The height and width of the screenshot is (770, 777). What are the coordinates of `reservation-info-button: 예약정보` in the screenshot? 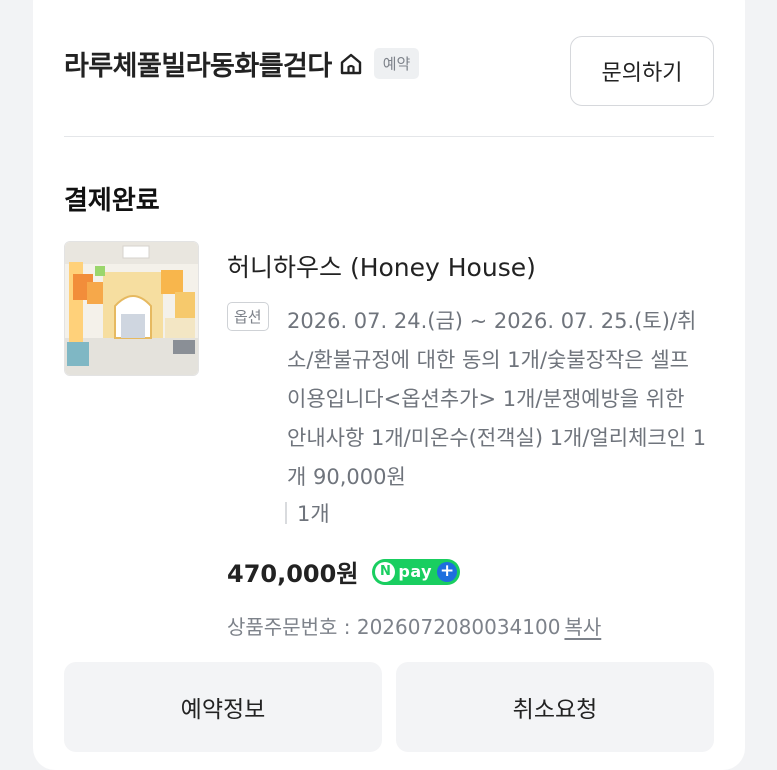 It's located at (223, 707).